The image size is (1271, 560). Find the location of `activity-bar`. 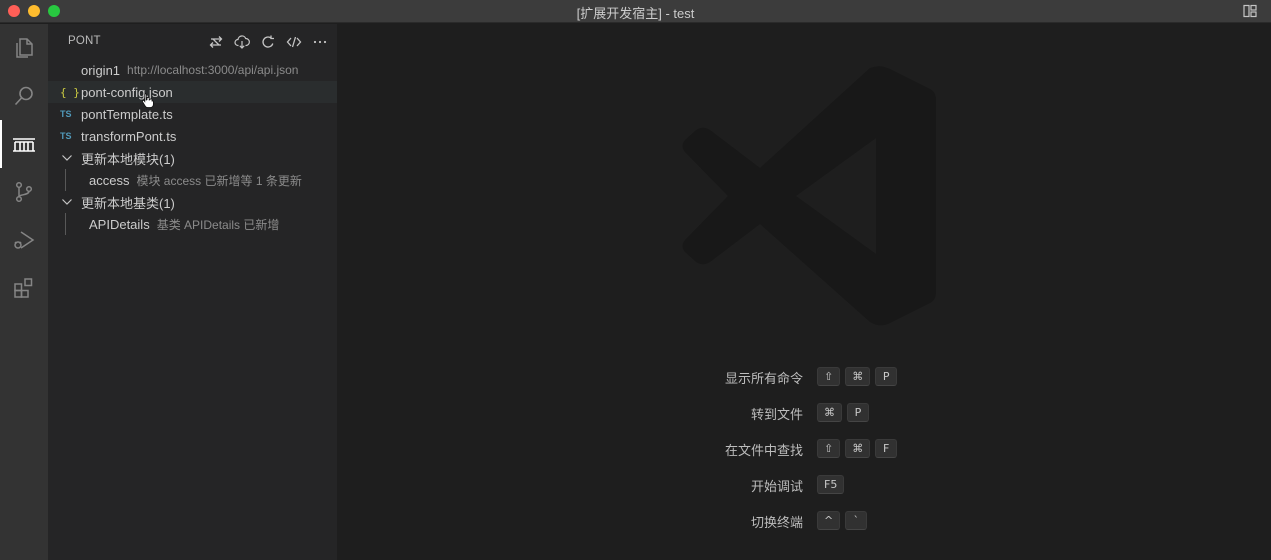

activity-bar is located at coordinates (24, 292).